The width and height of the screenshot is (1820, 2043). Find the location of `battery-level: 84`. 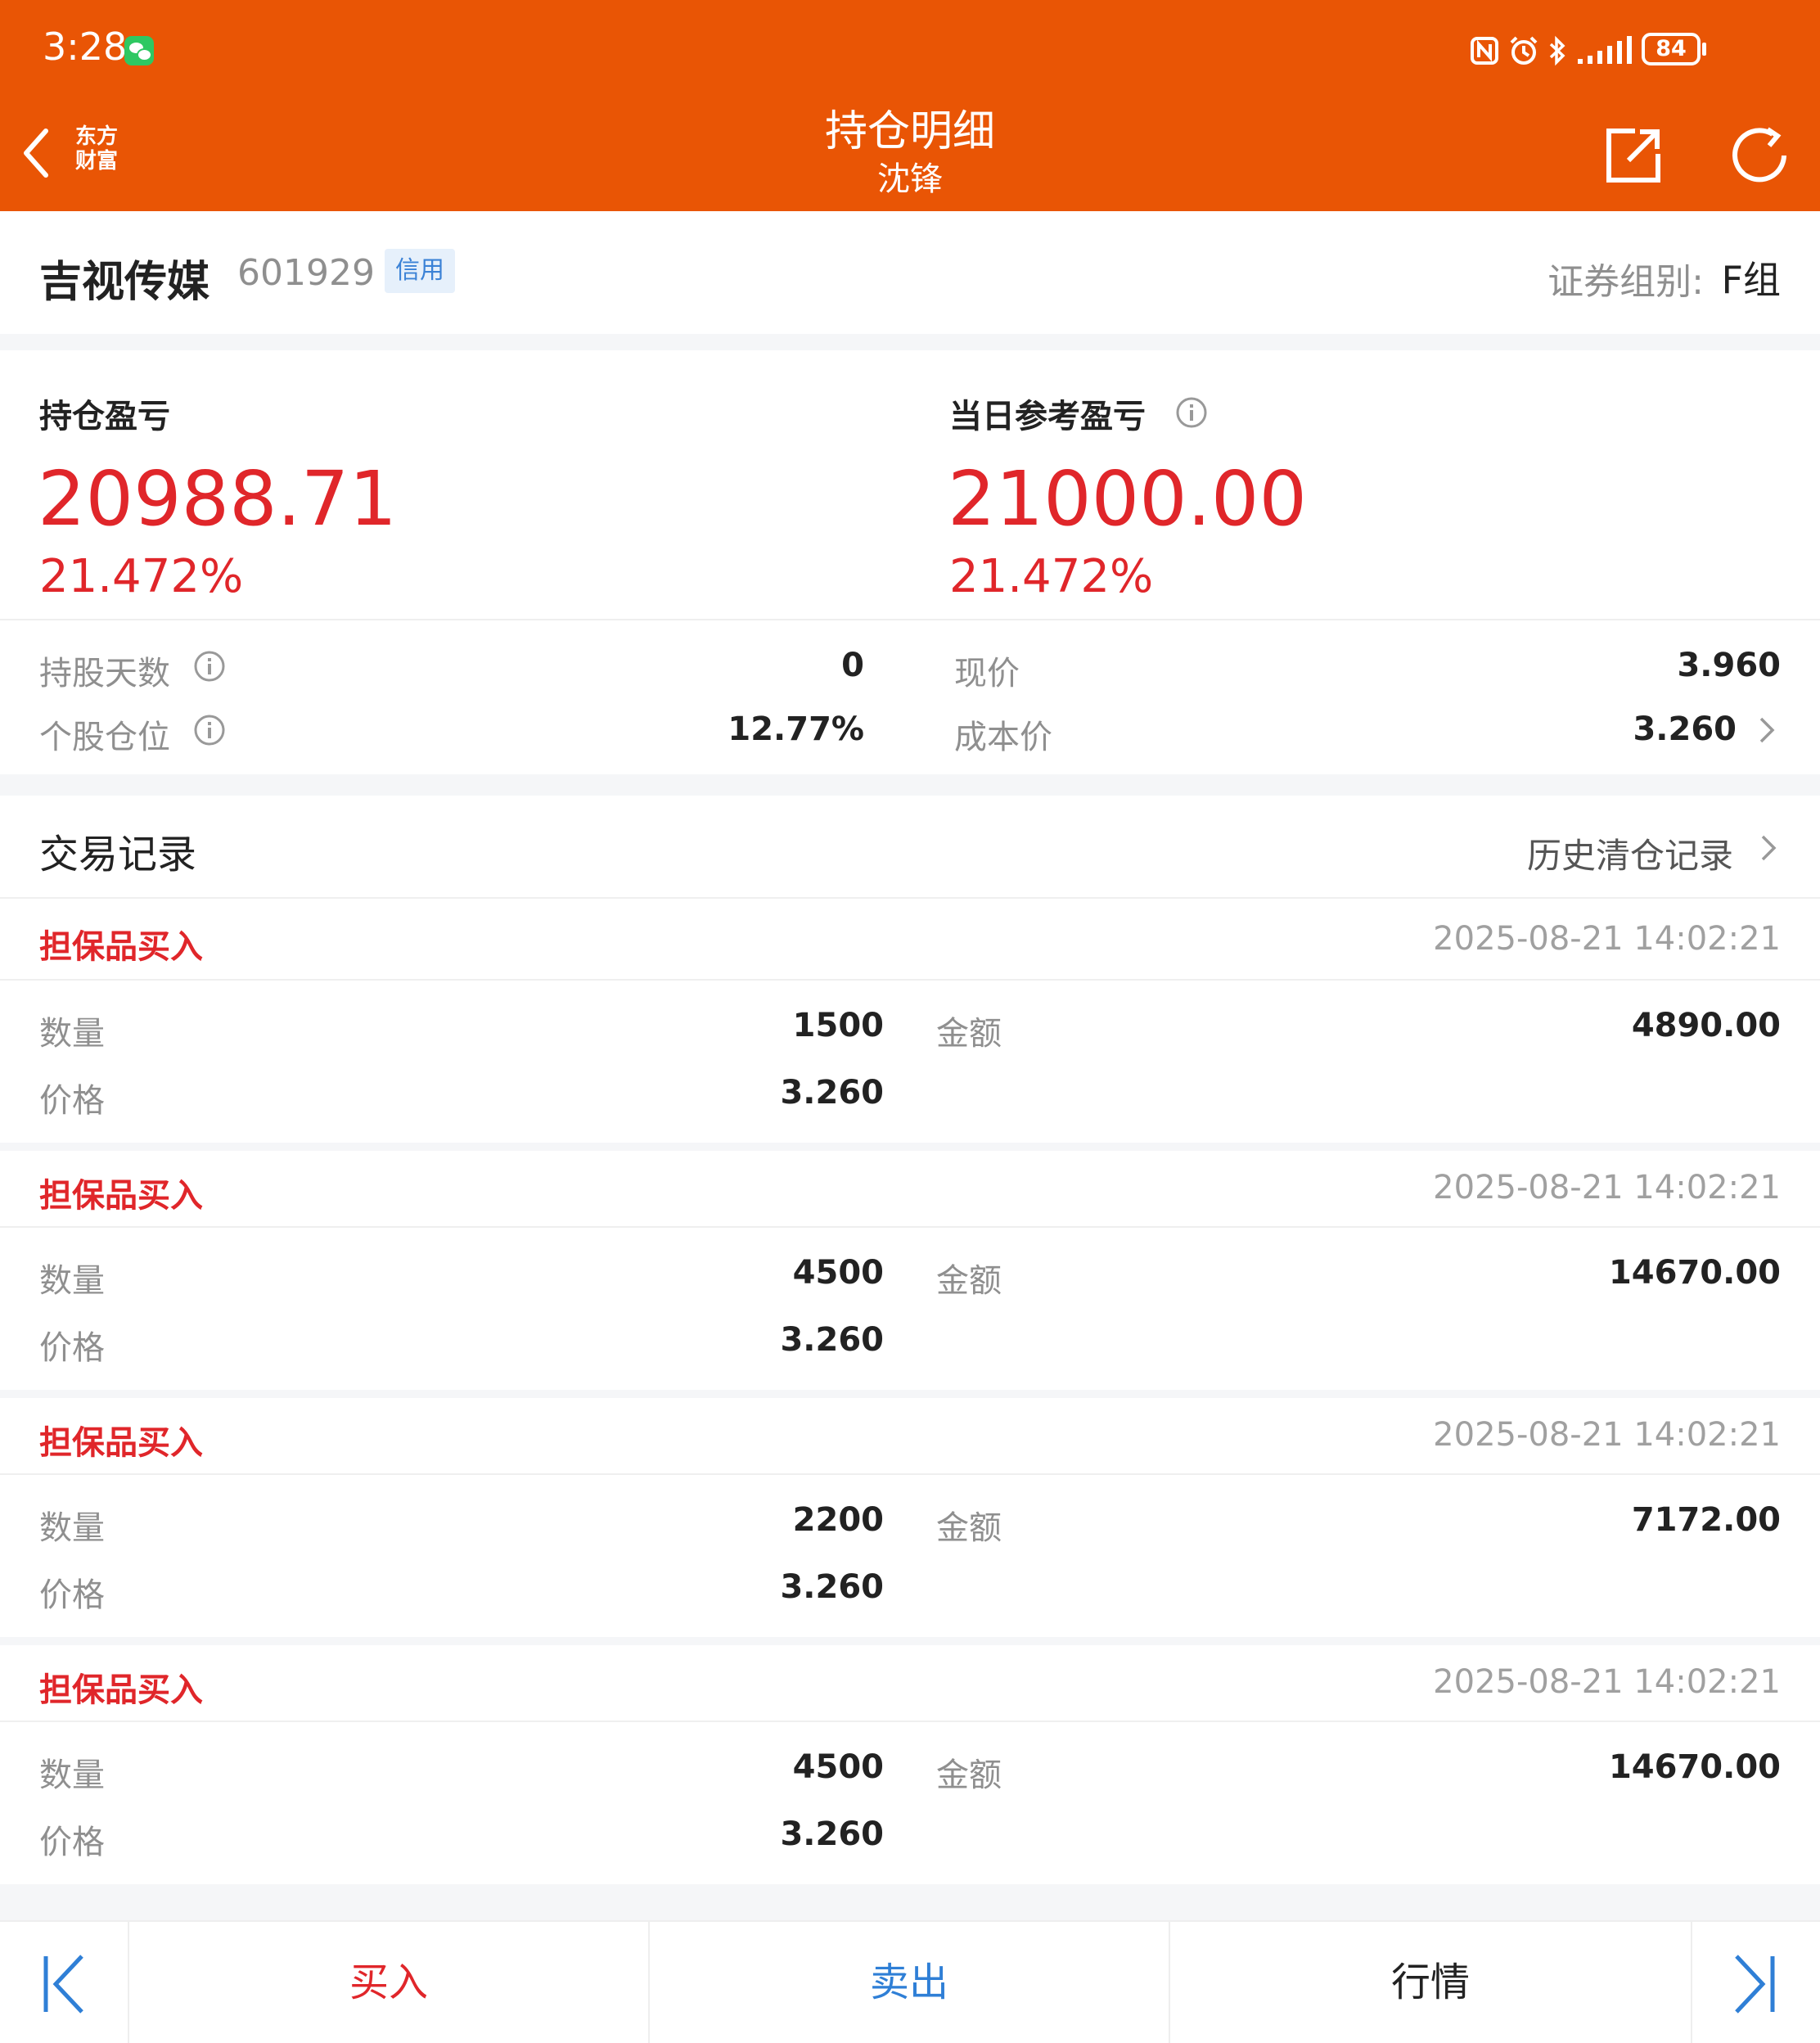

battery-level: 84 is located at coordinates (1672, 48).